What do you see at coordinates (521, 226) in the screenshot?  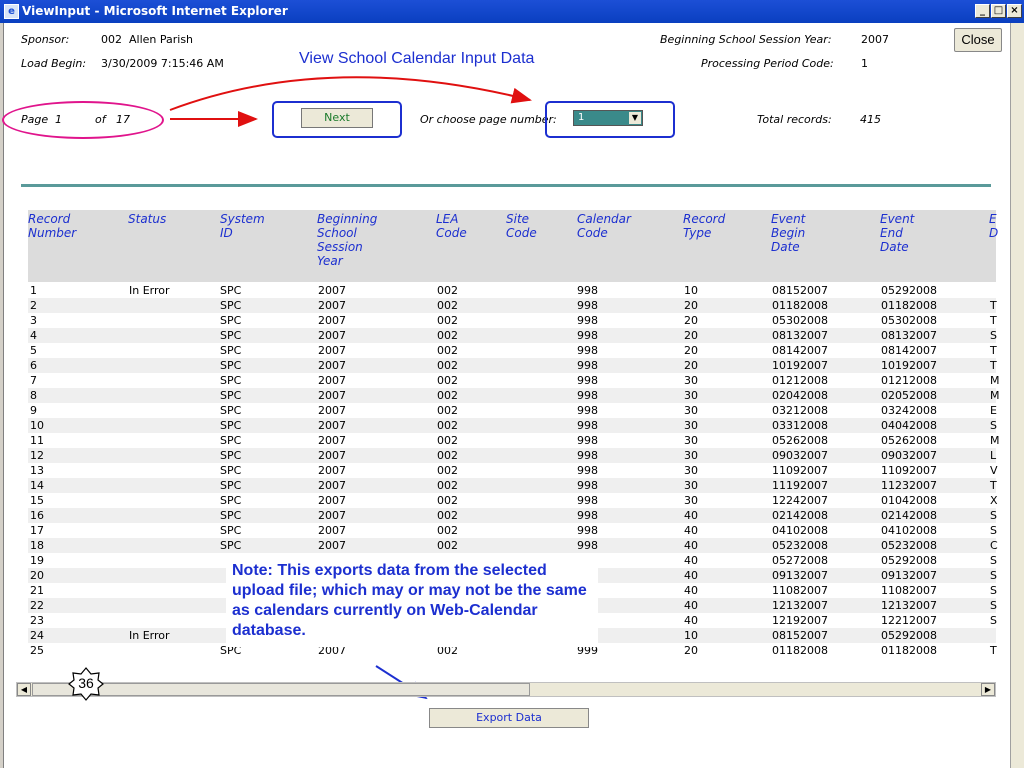 I see `col-site-code: Site Code` at bounding box center [521, 226].